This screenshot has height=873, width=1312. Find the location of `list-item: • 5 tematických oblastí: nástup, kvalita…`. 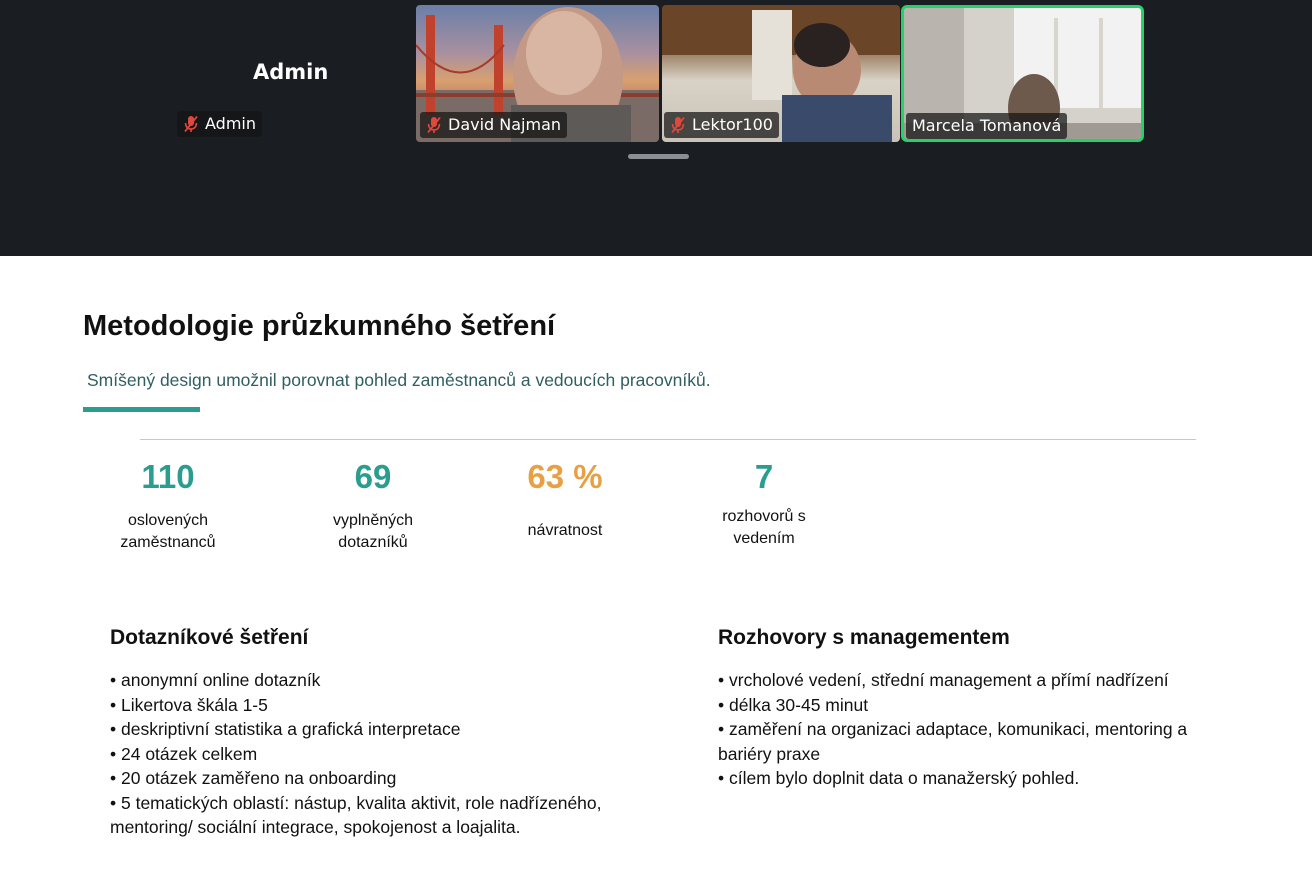

list-item: • 5 tematických oblastí: nástup, kvalita… is located at coordinates (356, 802).